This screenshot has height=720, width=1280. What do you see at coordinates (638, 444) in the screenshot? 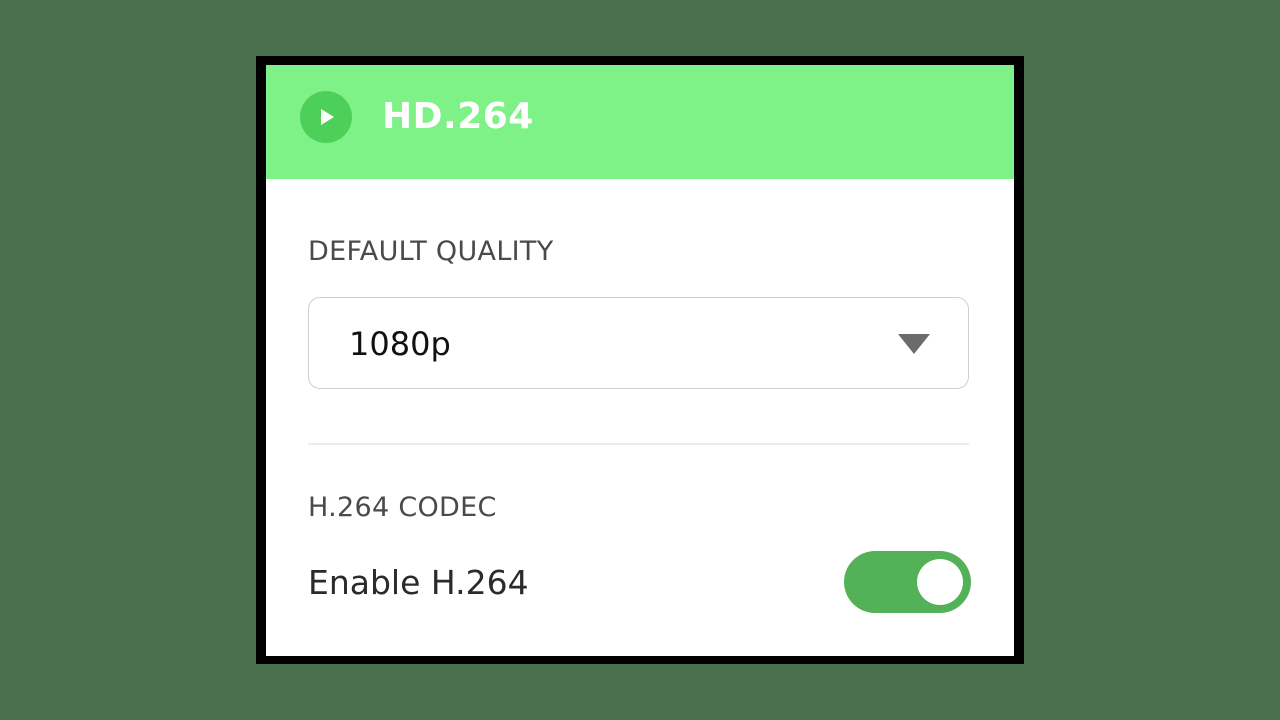
I see `divider` at bounding box center [638, 444].